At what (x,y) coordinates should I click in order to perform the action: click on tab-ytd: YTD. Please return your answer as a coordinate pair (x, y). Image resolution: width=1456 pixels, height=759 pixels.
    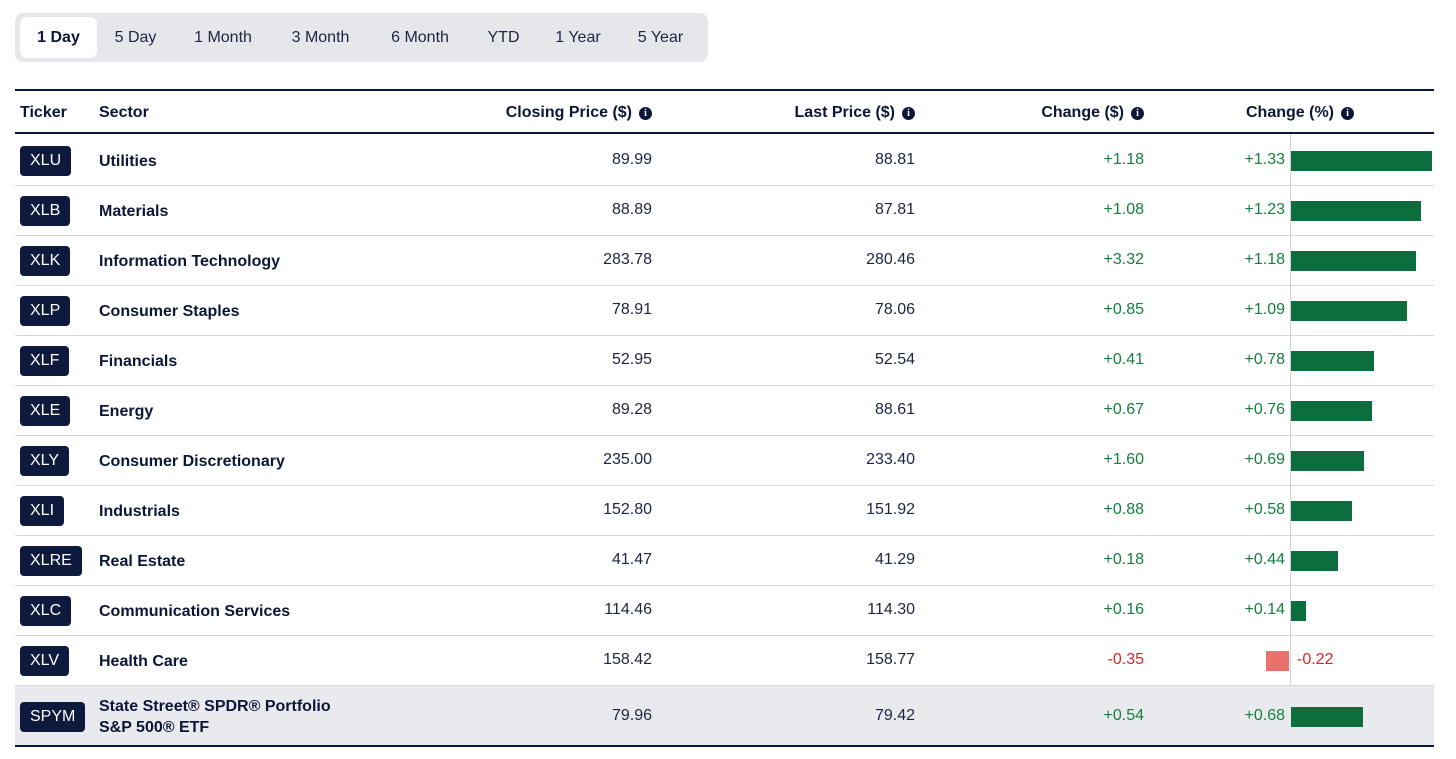
    Looking at the image, I should click on (503, 37).